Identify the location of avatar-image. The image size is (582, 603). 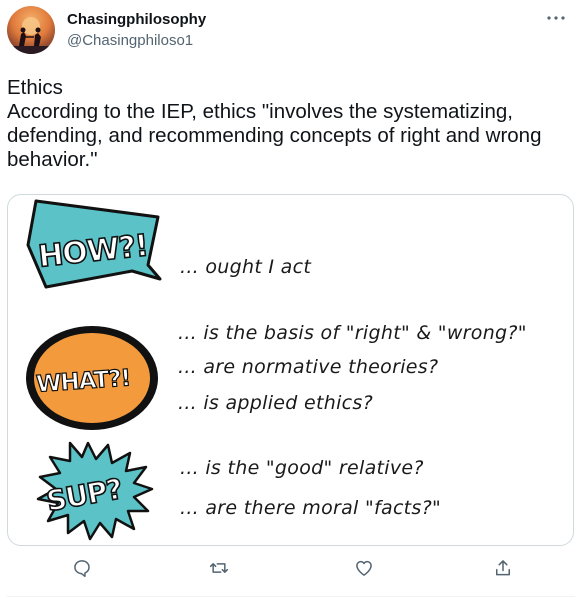
(31, 35).